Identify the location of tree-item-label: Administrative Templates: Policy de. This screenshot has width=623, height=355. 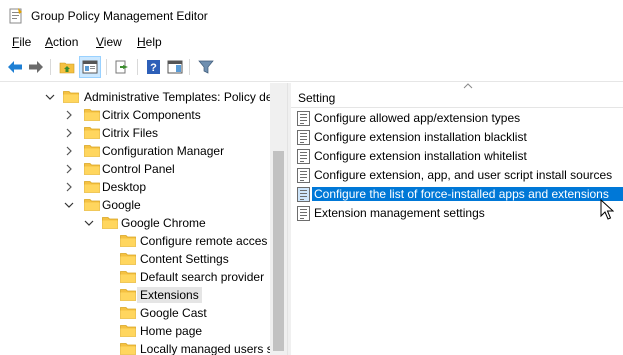
(177, 97).